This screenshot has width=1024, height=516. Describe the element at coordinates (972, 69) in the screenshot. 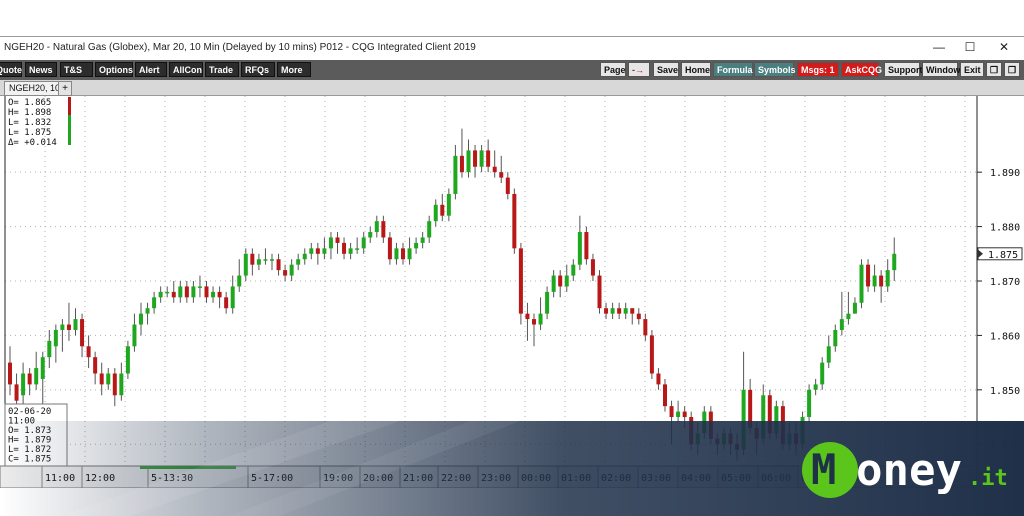

I see `exit-button: Exit` at that location.